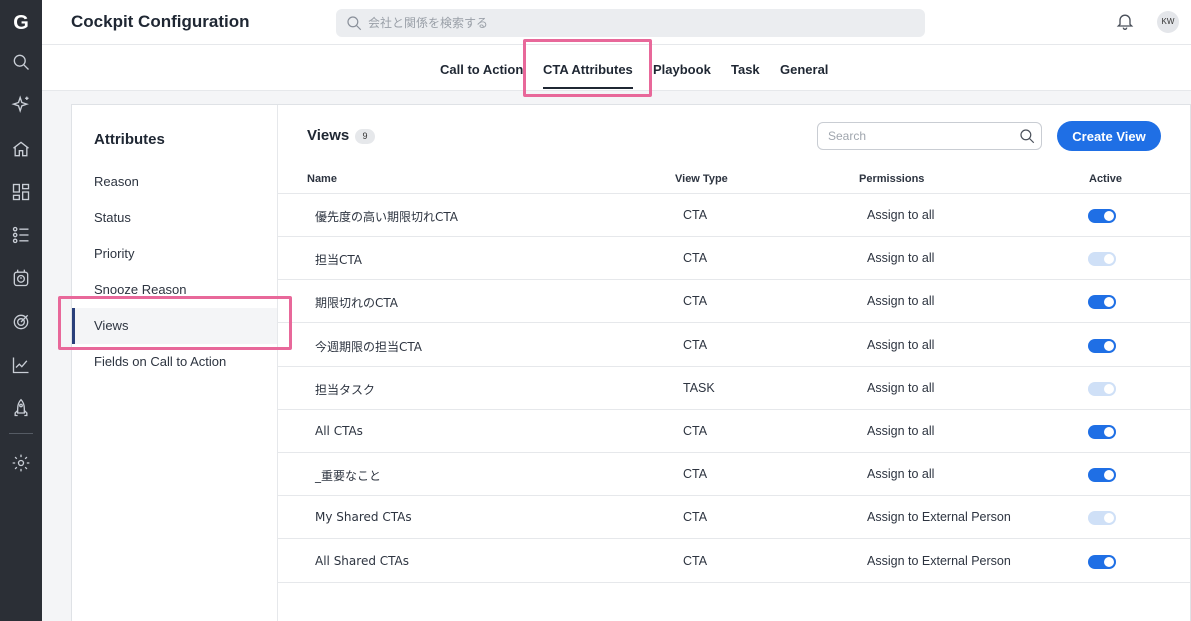  What do you see at coordinates (734, 259) in the screenshot?
I see `table-row: 担当CTA CTA Assign to all` at bounding box center [734, 259].